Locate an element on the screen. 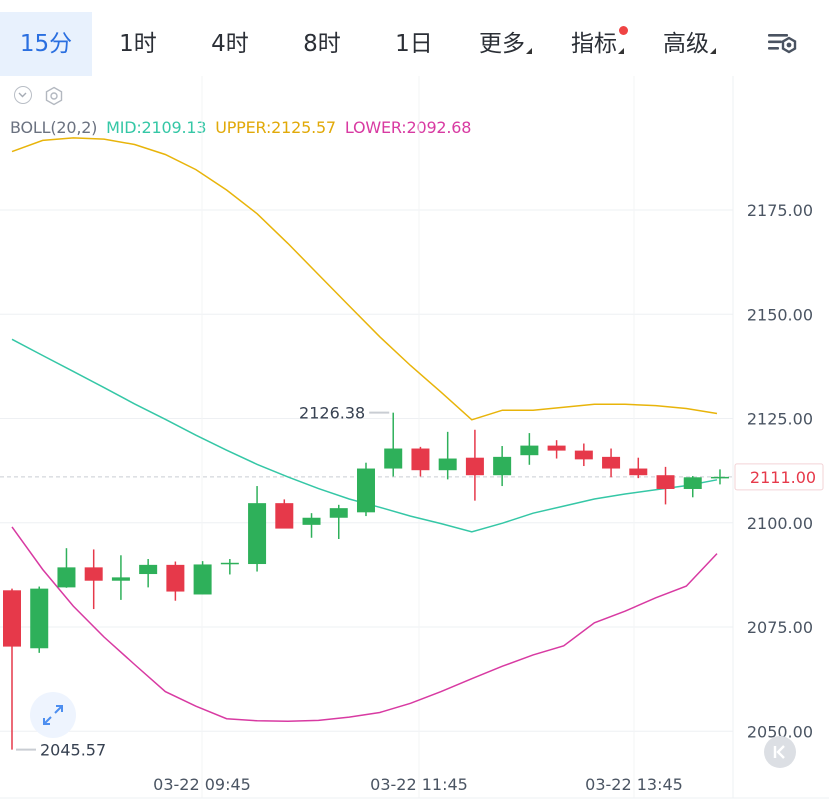 This screenshot has width=829, height=812. tab-15min: 15分 is located at coordinates (46, 44).